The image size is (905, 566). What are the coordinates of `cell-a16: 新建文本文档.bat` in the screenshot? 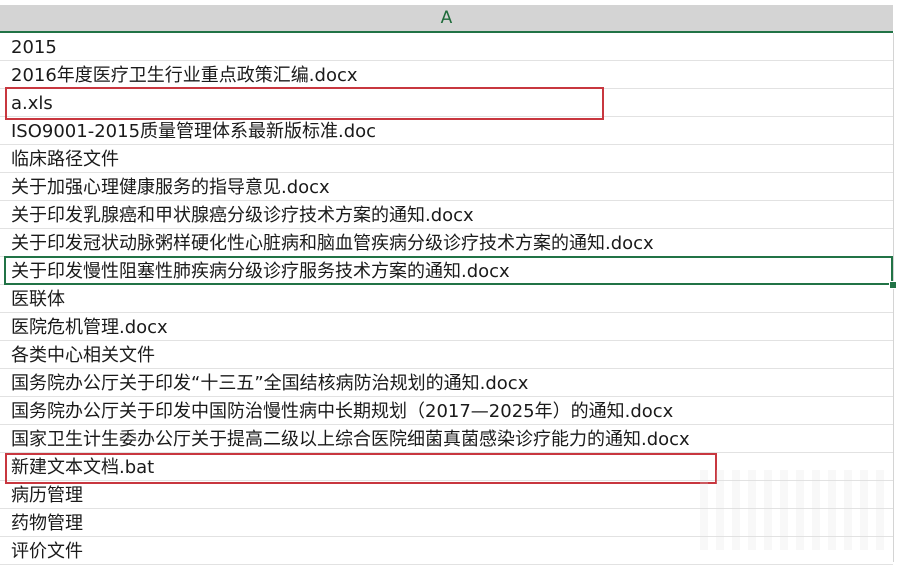 It's located at (83, 467).